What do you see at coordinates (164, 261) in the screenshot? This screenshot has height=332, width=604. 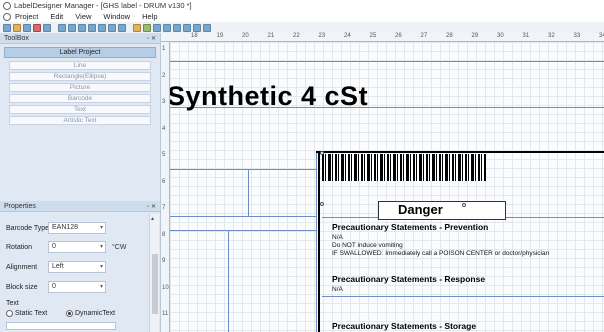 I see `ruler-tick-label: 9` at bounding box center [164, 261].